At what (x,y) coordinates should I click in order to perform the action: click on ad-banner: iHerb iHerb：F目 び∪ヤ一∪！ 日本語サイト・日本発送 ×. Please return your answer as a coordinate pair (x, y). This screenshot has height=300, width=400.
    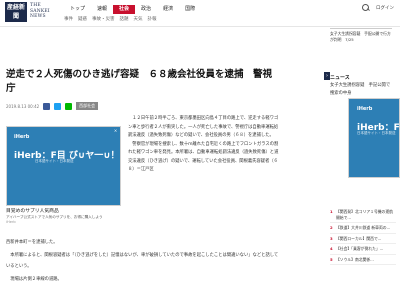
    Looking at the image, I should click on (63, 166).